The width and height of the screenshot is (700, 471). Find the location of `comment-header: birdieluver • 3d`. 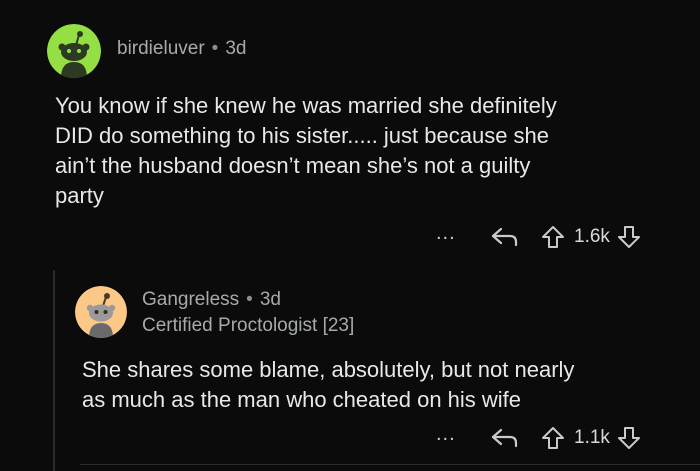

comment-header: birdieluver • 3d is located at coordinates (181, 49).